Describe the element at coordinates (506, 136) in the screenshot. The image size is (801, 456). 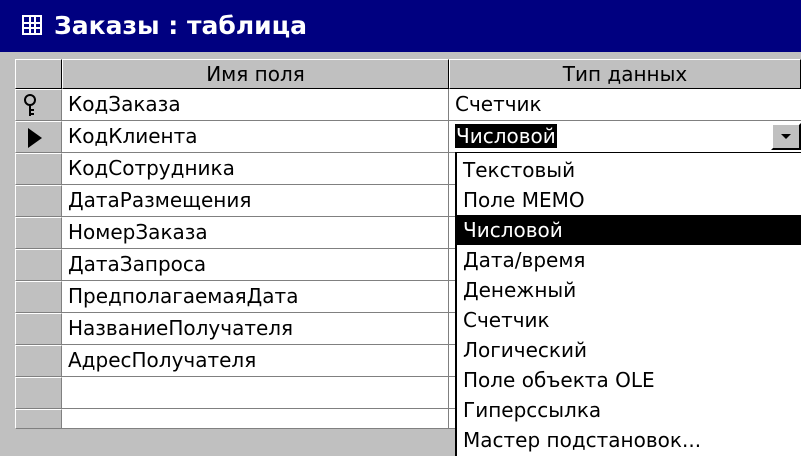
I see `data-type-combobox-value: Числовой` at that location.